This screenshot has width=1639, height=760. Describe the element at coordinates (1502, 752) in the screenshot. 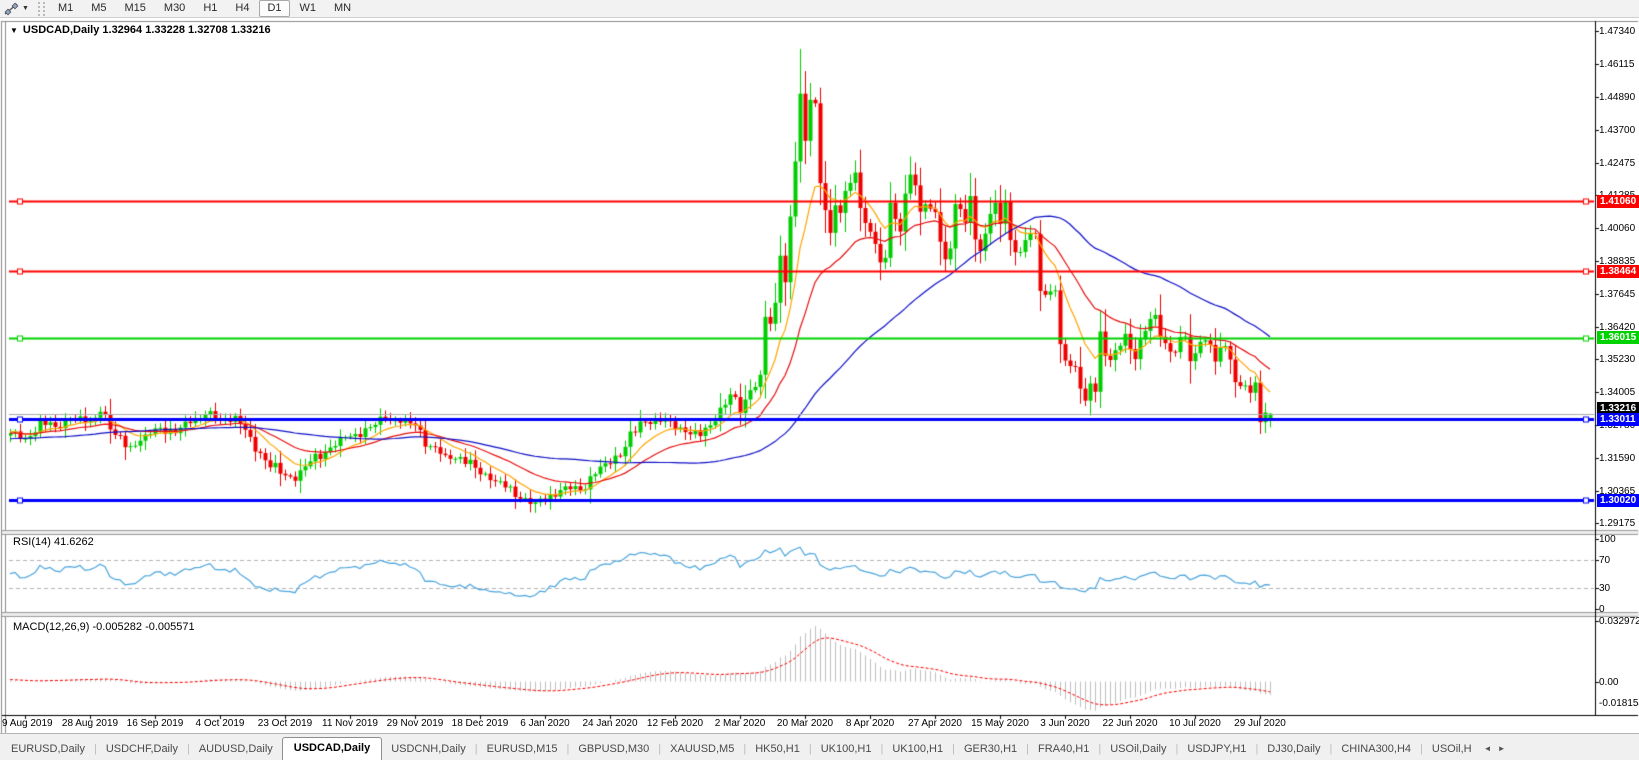

I see `tab-scroll-right-icon: ►` at that location.